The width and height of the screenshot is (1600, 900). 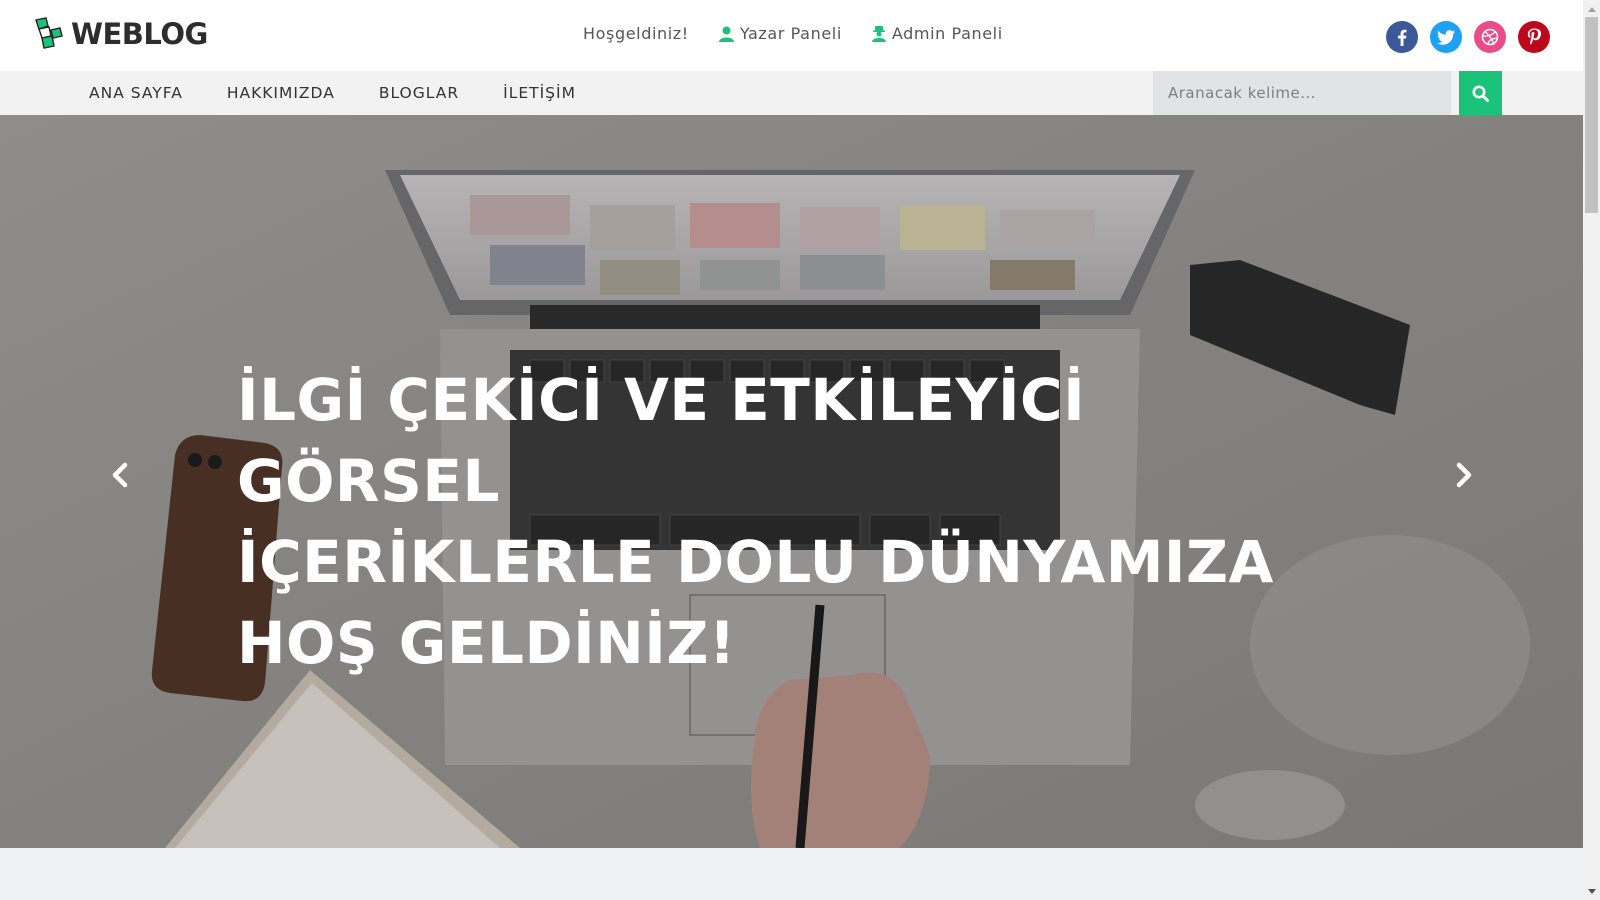 What do you see at coordinates (1591, 115) in the screenshot?
I see `scrollbar-thumb` at bounding box center [1591, 115].